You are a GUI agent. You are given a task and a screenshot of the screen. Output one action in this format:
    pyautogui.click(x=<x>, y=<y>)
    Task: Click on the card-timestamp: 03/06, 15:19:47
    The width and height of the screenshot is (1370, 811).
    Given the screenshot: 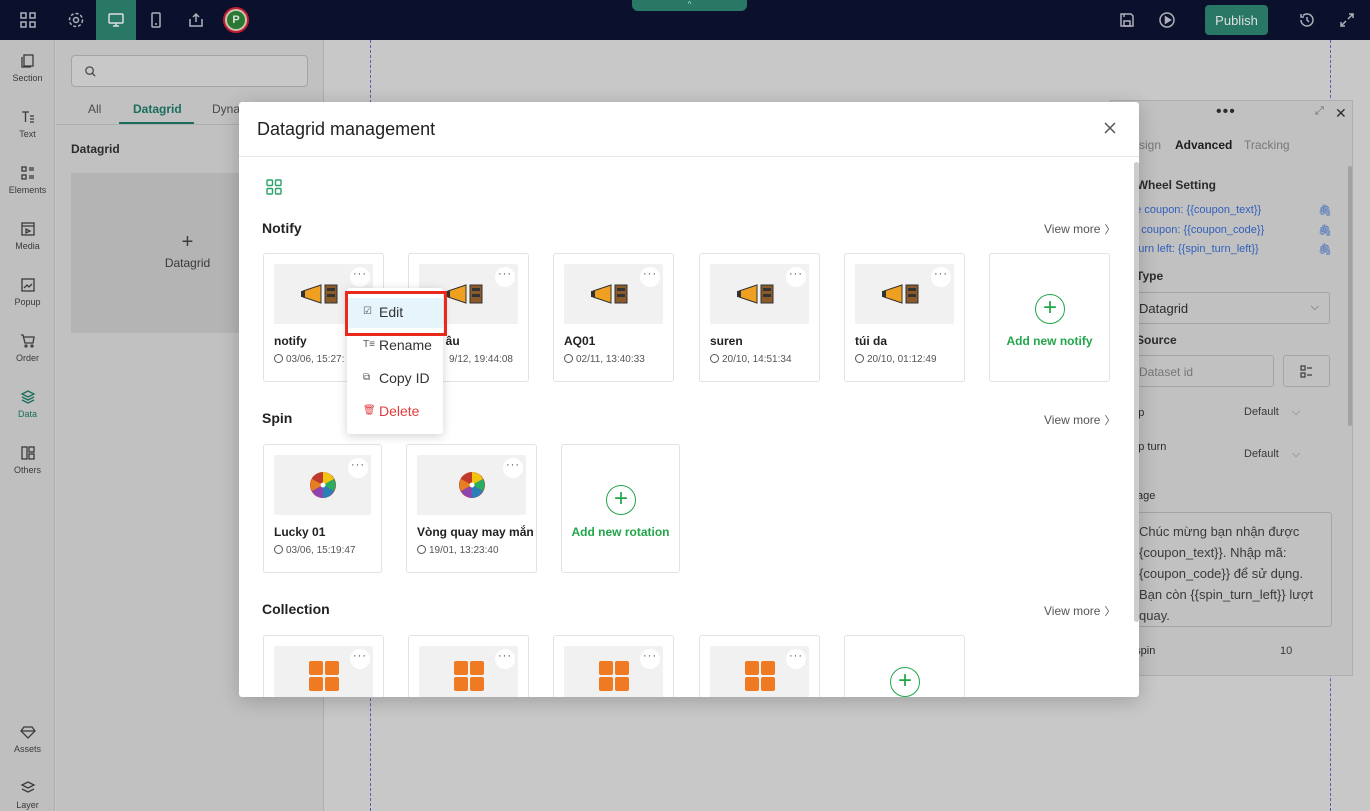 What is the action you would take?
    pyautogui.click(x=315, y=550)
    